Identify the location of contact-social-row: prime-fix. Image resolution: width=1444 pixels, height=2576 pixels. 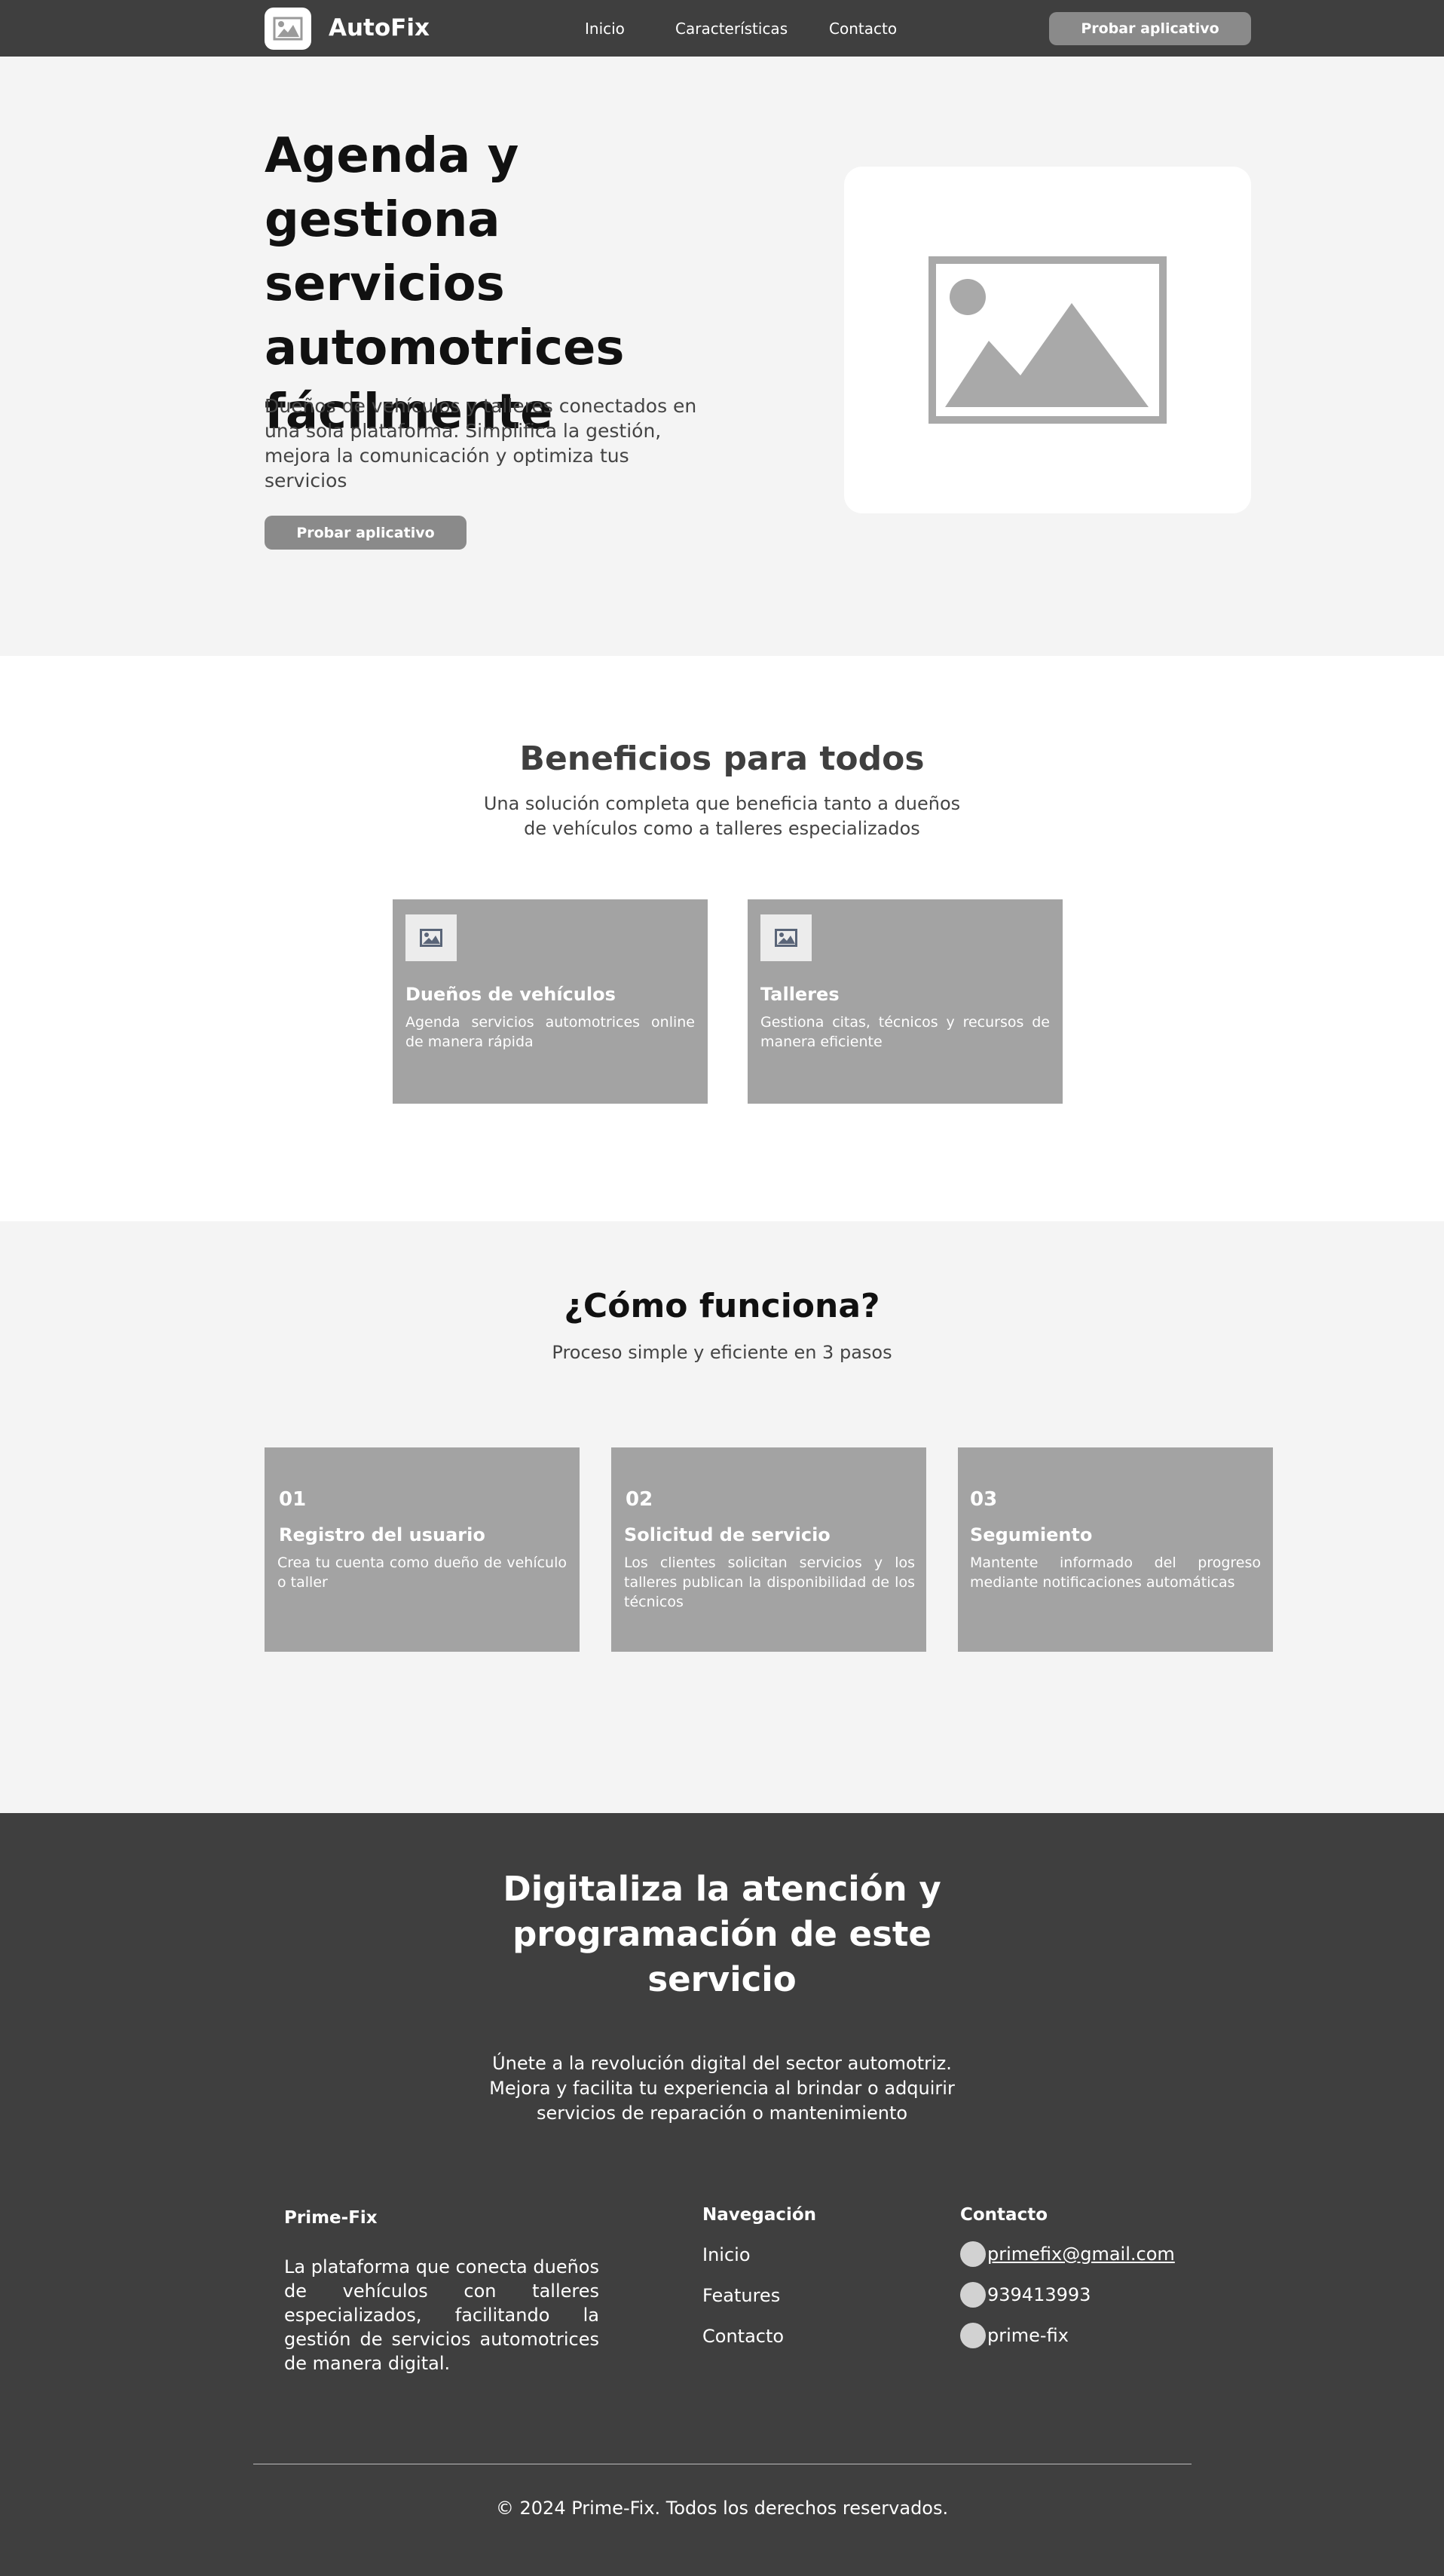
(1014, 2335).